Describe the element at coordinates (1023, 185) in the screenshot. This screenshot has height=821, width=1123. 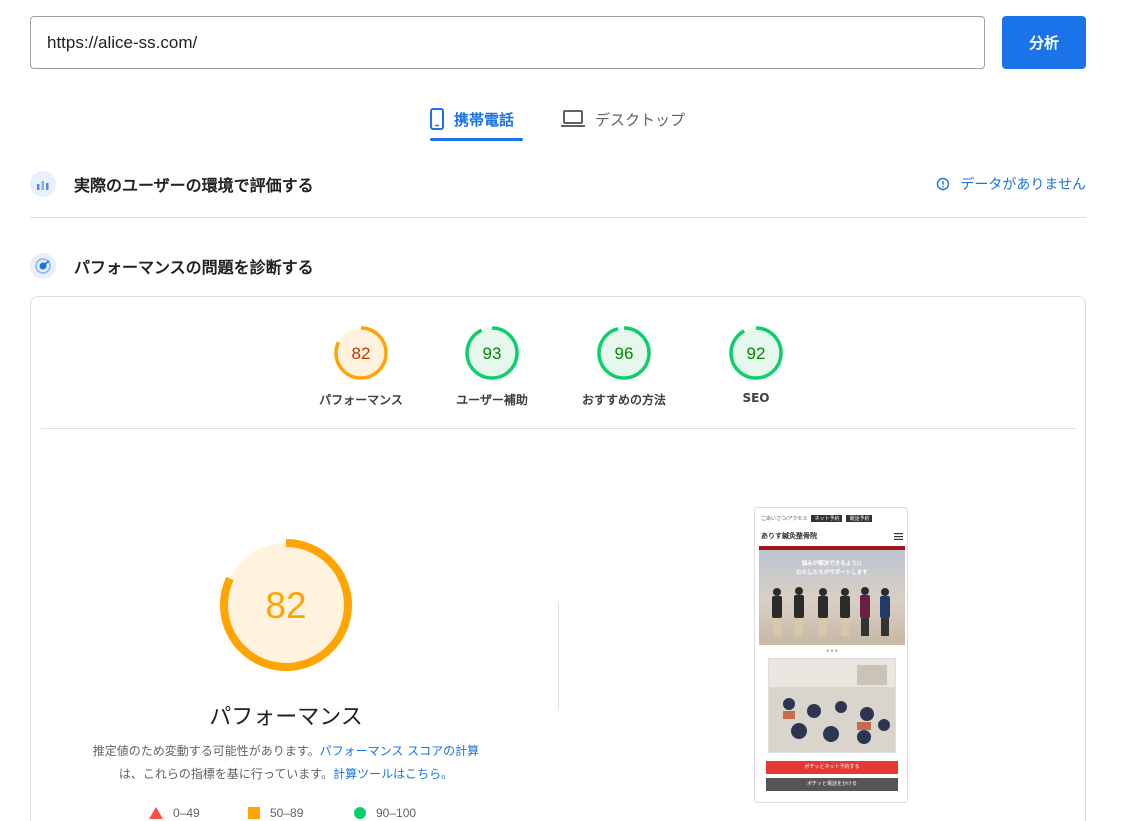
I see `no-data-text: データがありません` at that location.